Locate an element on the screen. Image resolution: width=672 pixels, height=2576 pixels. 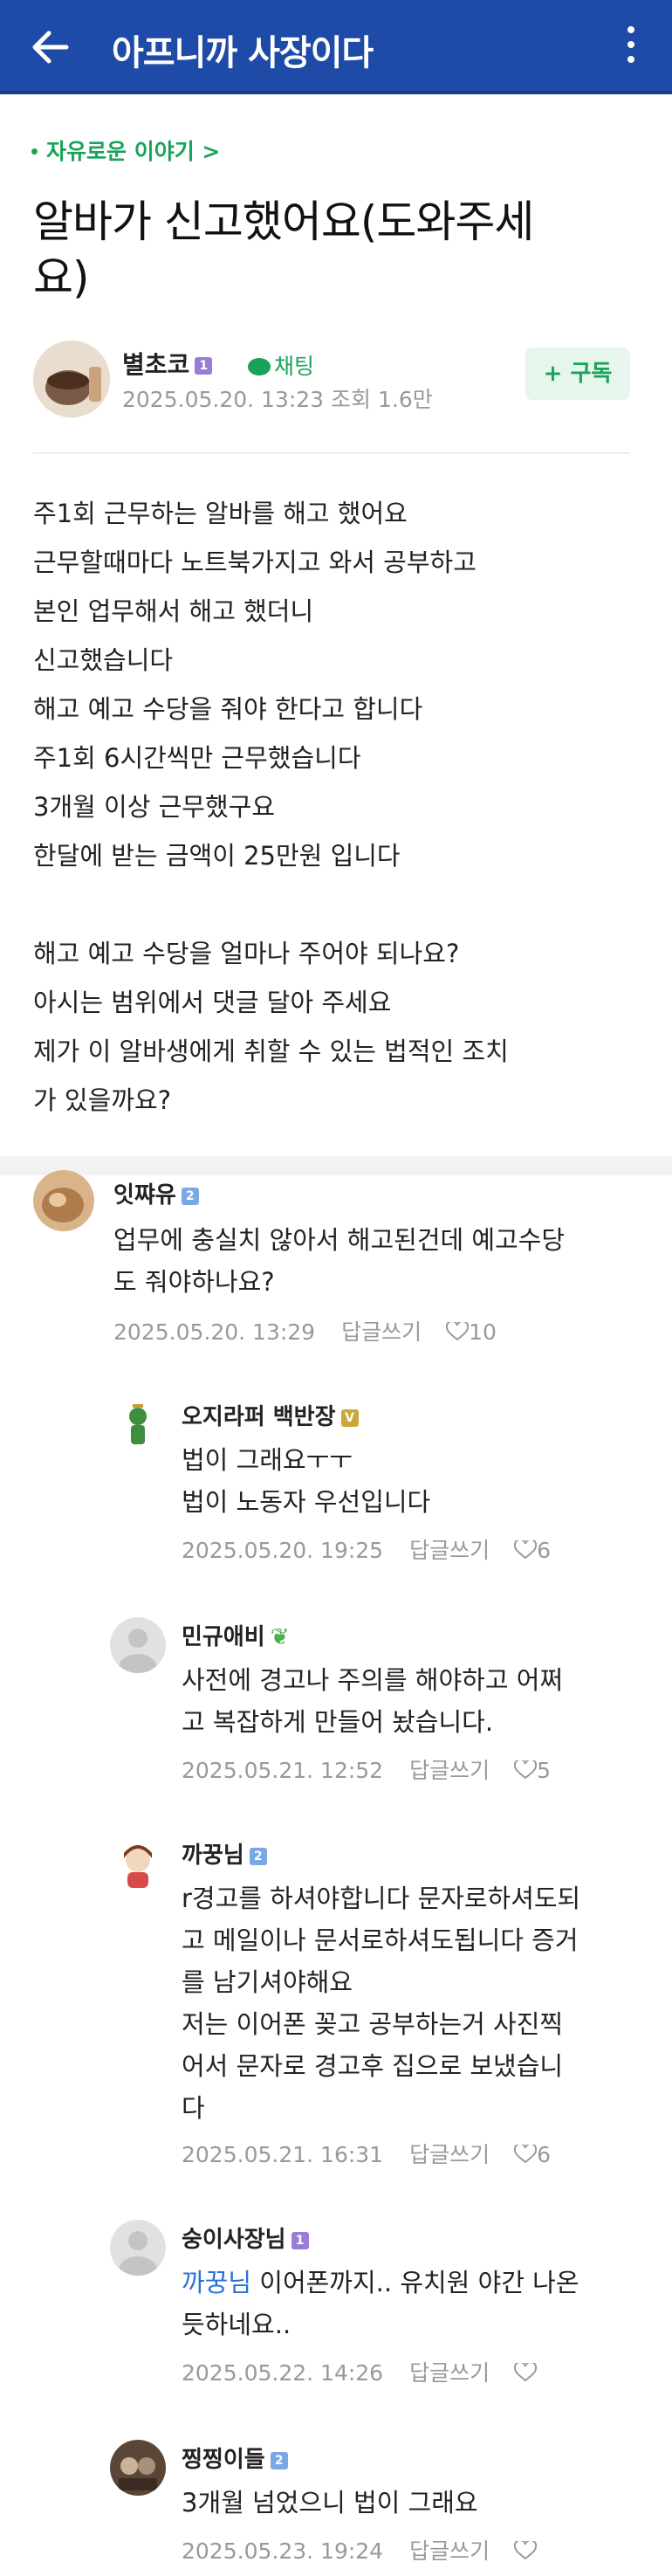
author-name: 별초코 1 is located at coordinates (167, 363).